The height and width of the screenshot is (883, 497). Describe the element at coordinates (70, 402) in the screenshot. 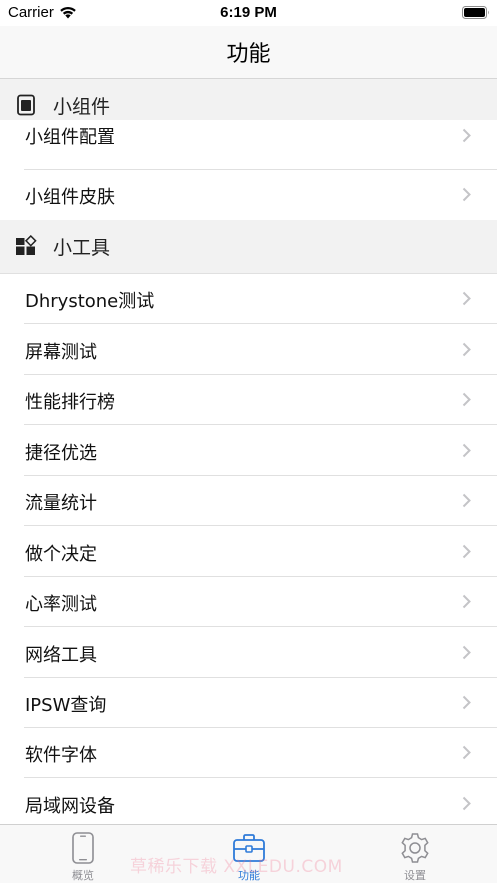

I see `list-item-label: 性能排行榜` at that location.